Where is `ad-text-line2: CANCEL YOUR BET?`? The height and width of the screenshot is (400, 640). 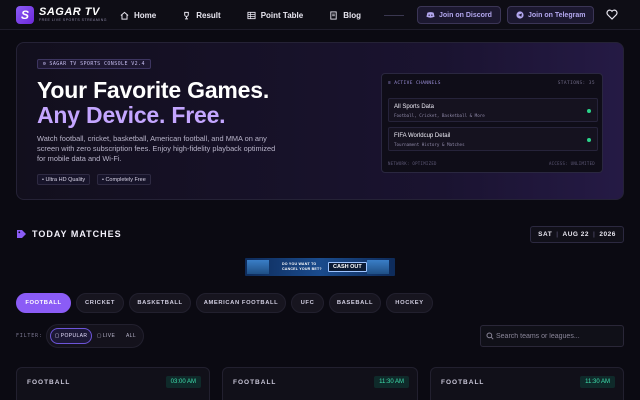 ad-text-line2: CANCEL YOUR BET? is located at coordinates (302, 268).